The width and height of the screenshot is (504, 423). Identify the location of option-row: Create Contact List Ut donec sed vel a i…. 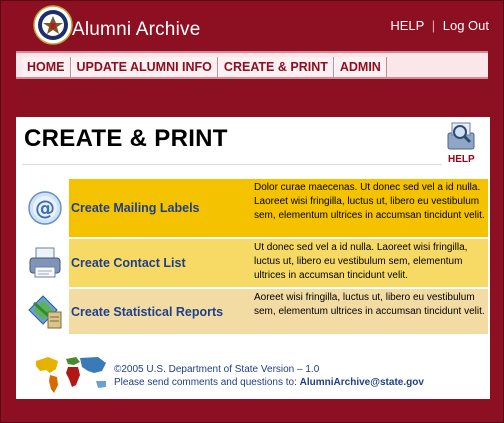
(254, 263).